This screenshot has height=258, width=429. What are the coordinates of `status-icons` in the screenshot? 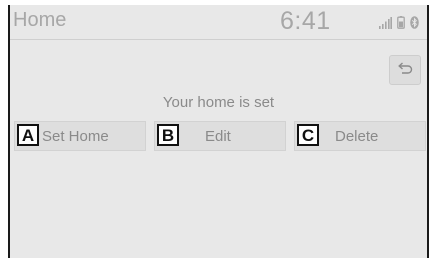 It's located at (399, 22).